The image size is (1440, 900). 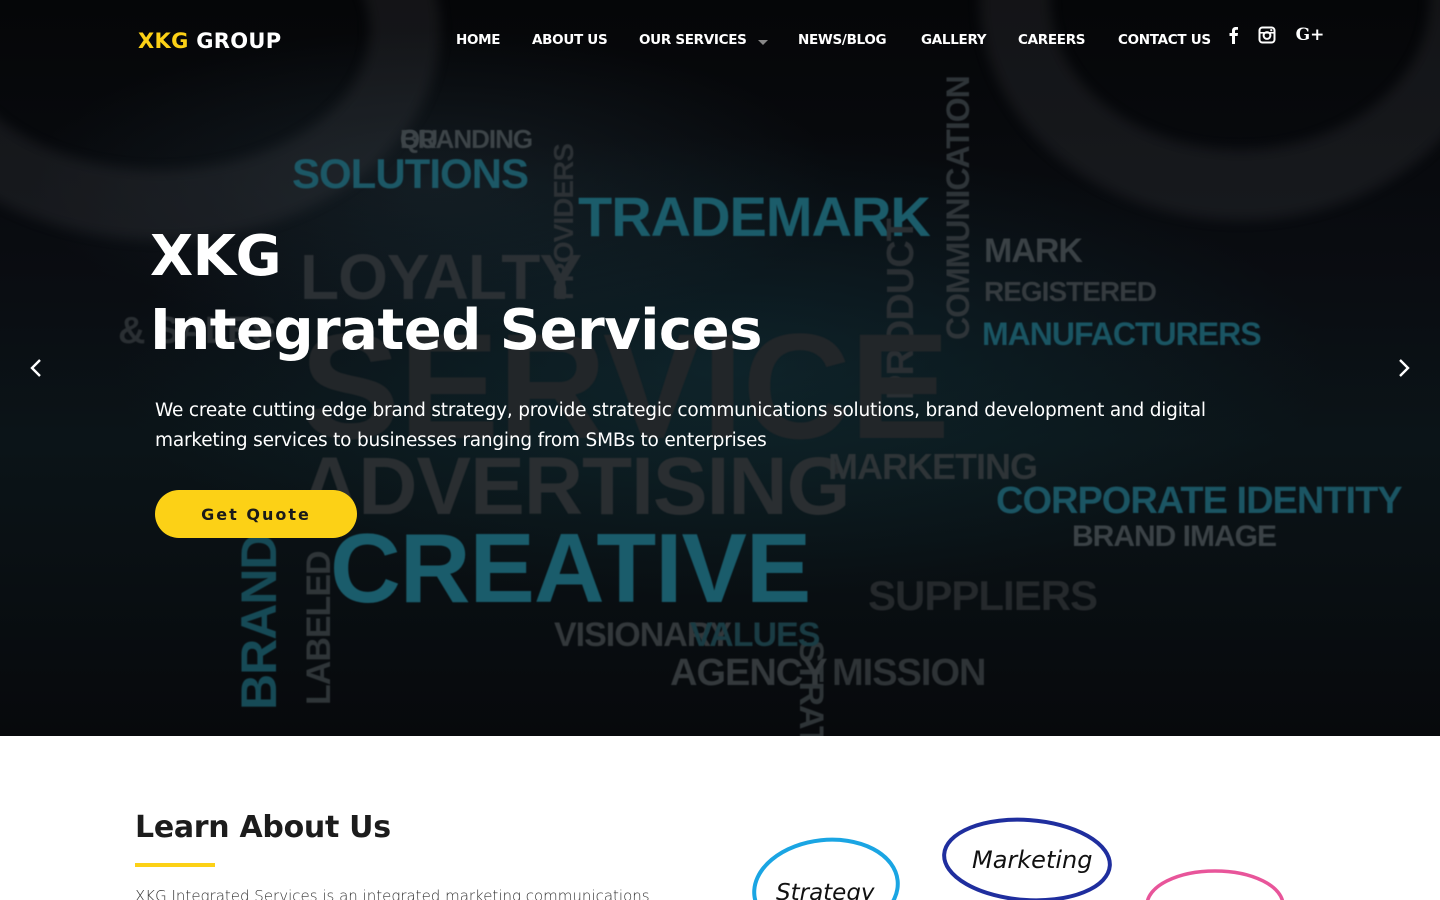 What do you see at coordinates (1199, 501) in the screenshot?
I see `background-word: CORPORATE IDENTITY` at bounding box center [1199, 501].